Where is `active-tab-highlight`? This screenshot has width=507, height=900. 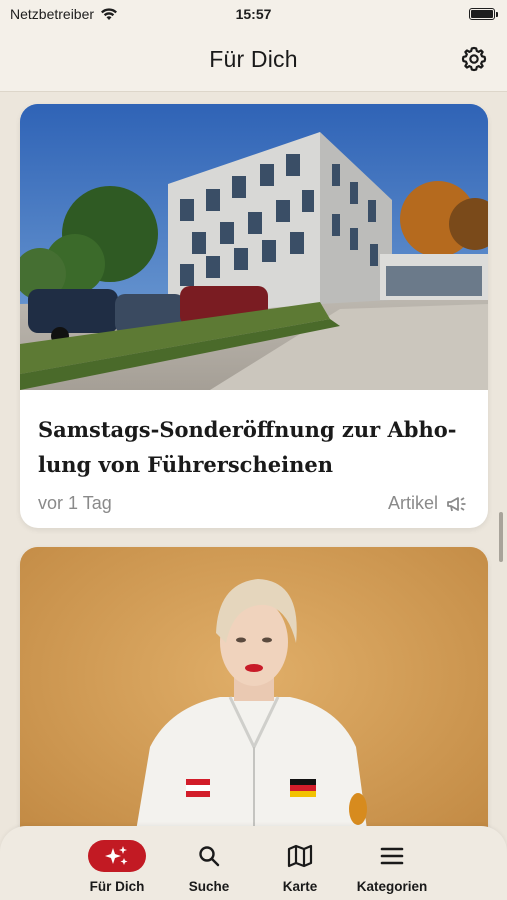 active-tab-highlight is located at coordinates (117, 856).